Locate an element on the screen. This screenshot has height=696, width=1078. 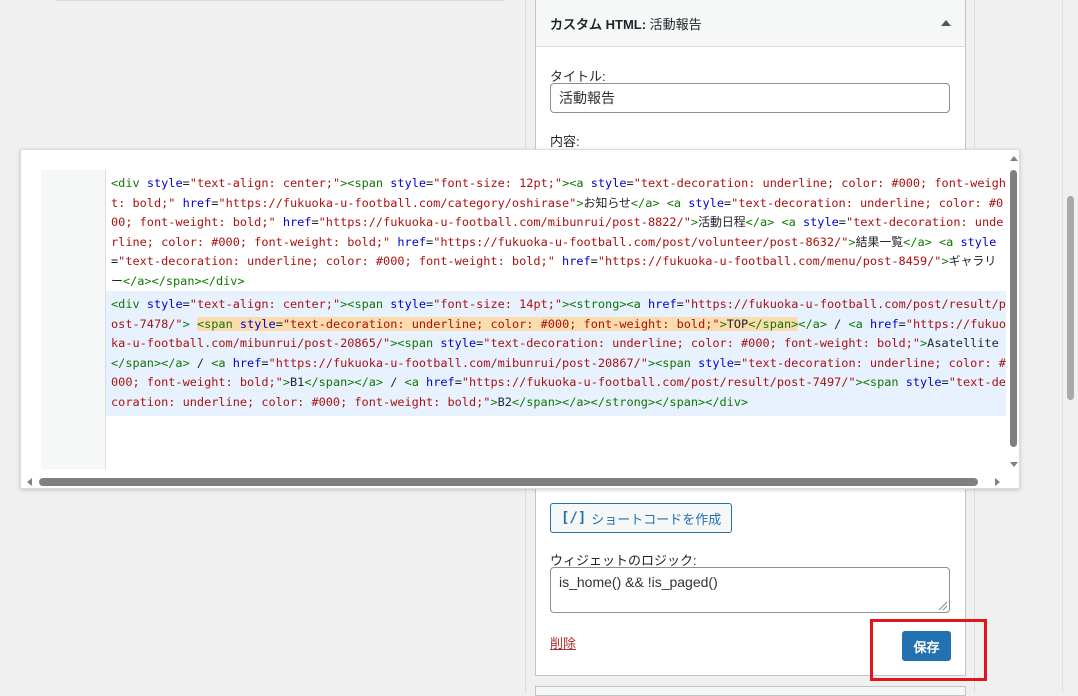
widget-title: カスタム HTML: 活動報告 is located at coordinates (626, 24).